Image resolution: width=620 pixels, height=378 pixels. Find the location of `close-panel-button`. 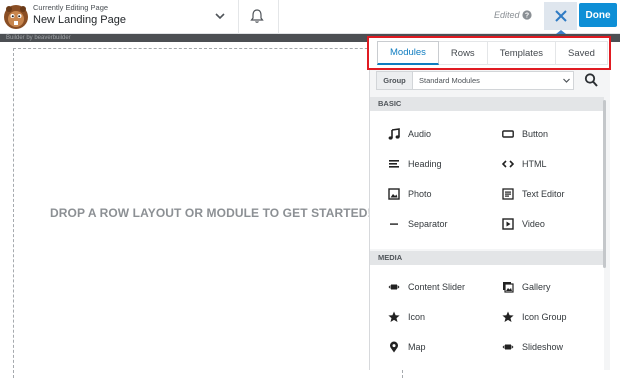

close-panel-button is located at coordinates (560, 16).